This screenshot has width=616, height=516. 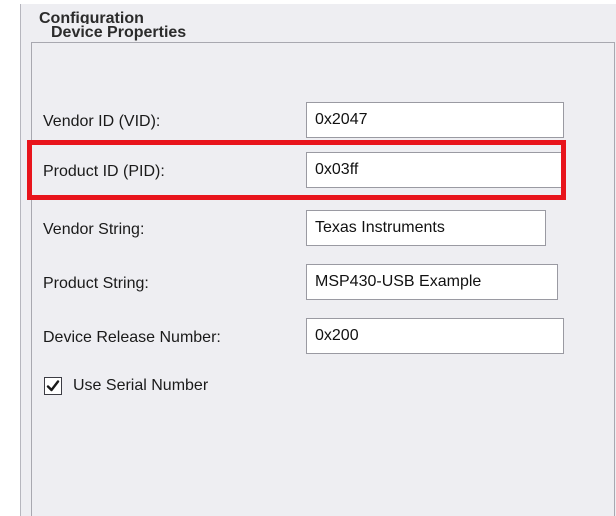 What do you see at coordinates (432, 282) in the screenshot?
I see `product-string-field: MSP430-USB Example` at bounding box center [432, 282].